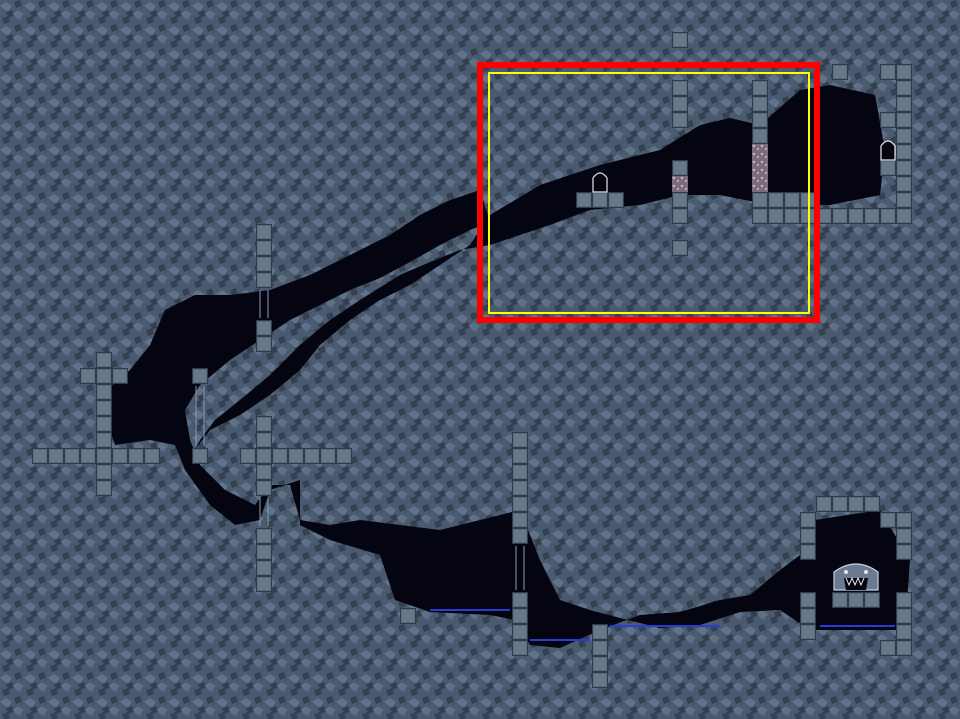 The image size is (960, 719). Describe the element at coordinates (600, 200) in the screenshot. I see `block-ledge-door` at that location.